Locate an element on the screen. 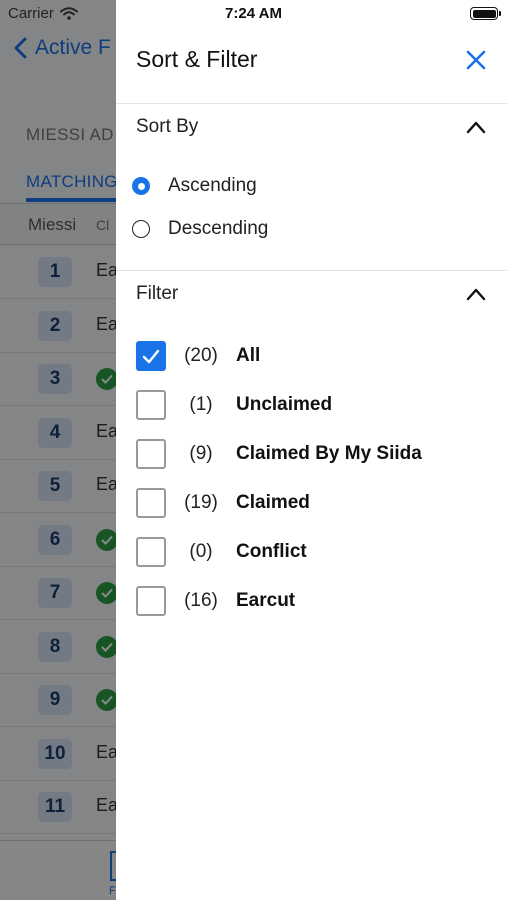  sort-by-header: Sort By is located at coordinates (167, 126).